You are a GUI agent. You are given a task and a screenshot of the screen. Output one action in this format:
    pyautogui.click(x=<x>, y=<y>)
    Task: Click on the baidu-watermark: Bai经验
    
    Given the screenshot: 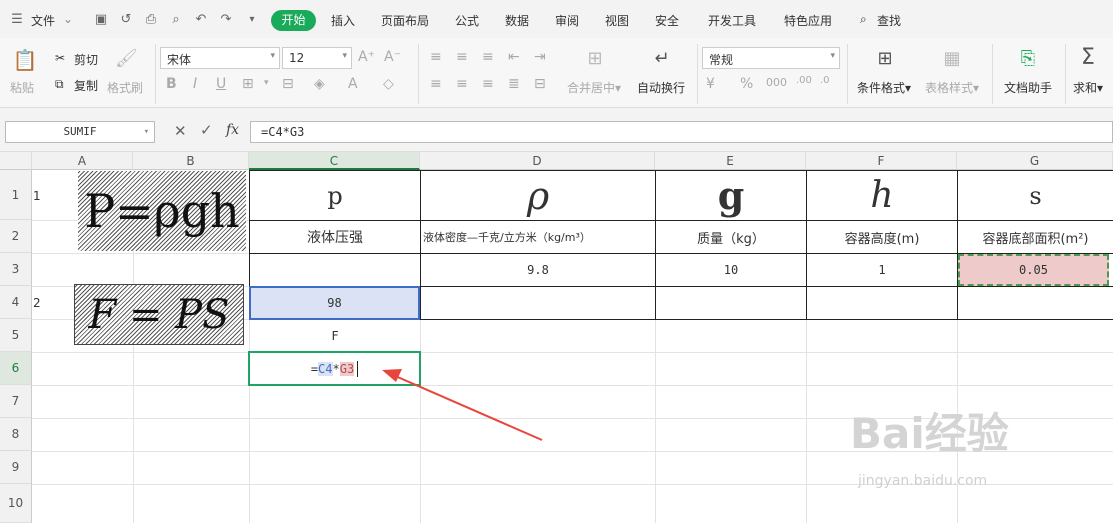 What is the action you would take?
    pyautogui.click(x=929, y=433)
    